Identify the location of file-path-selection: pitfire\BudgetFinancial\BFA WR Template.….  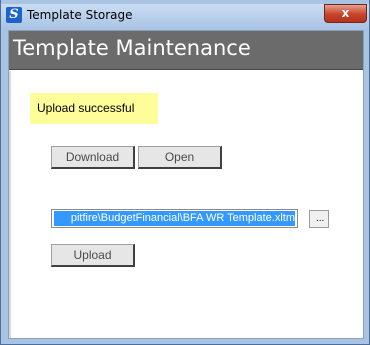
(174, 218).